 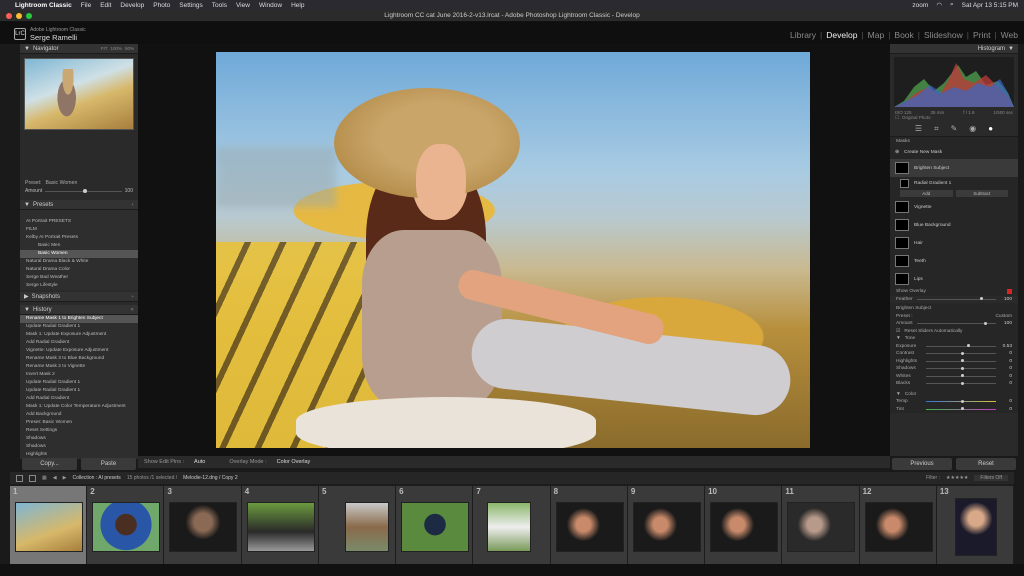 I want to click on preset-folder: Serge Bad Weather, so click(x=79, y=278).